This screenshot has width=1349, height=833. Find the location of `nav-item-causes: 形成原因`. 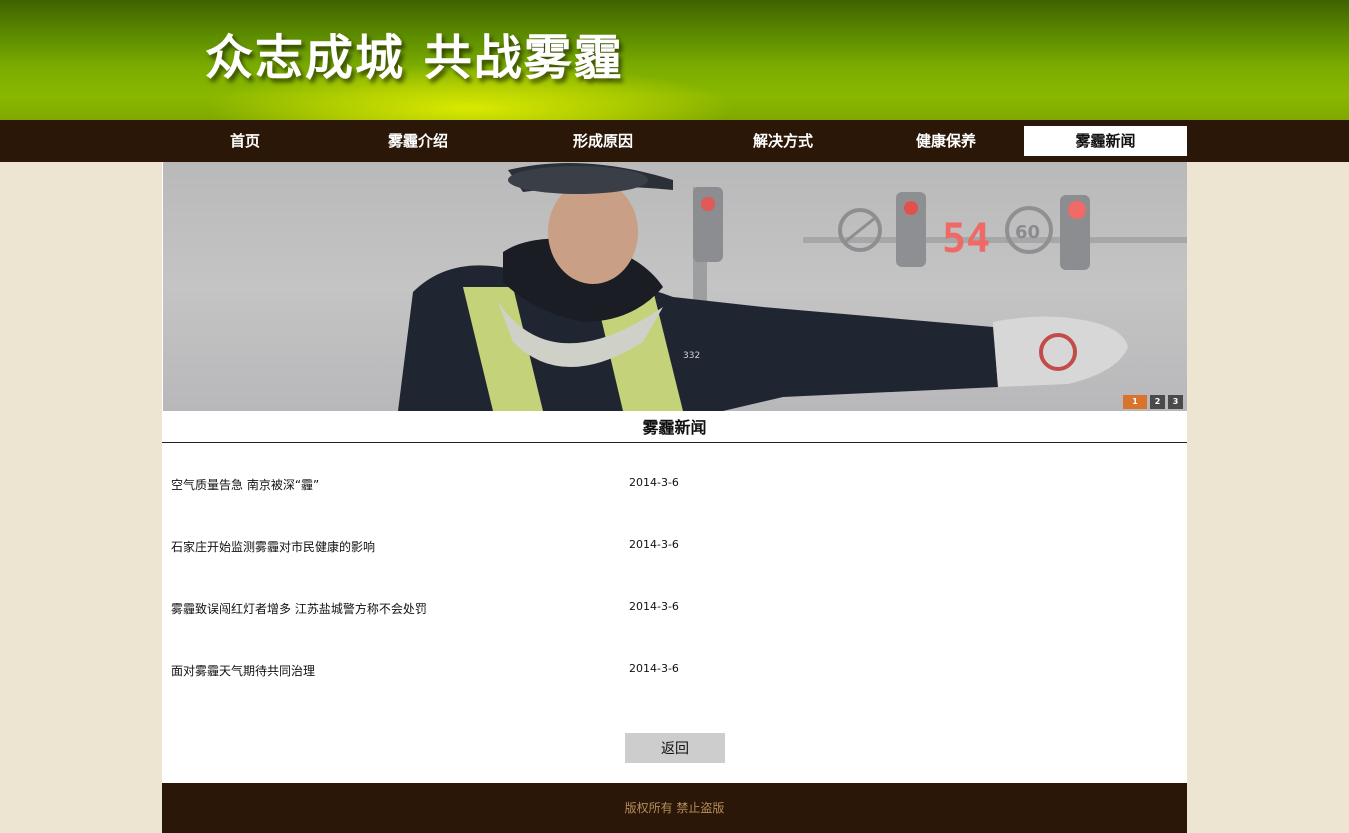

nav-item-causes: 形成原因 is located at coordinates (603, 141).